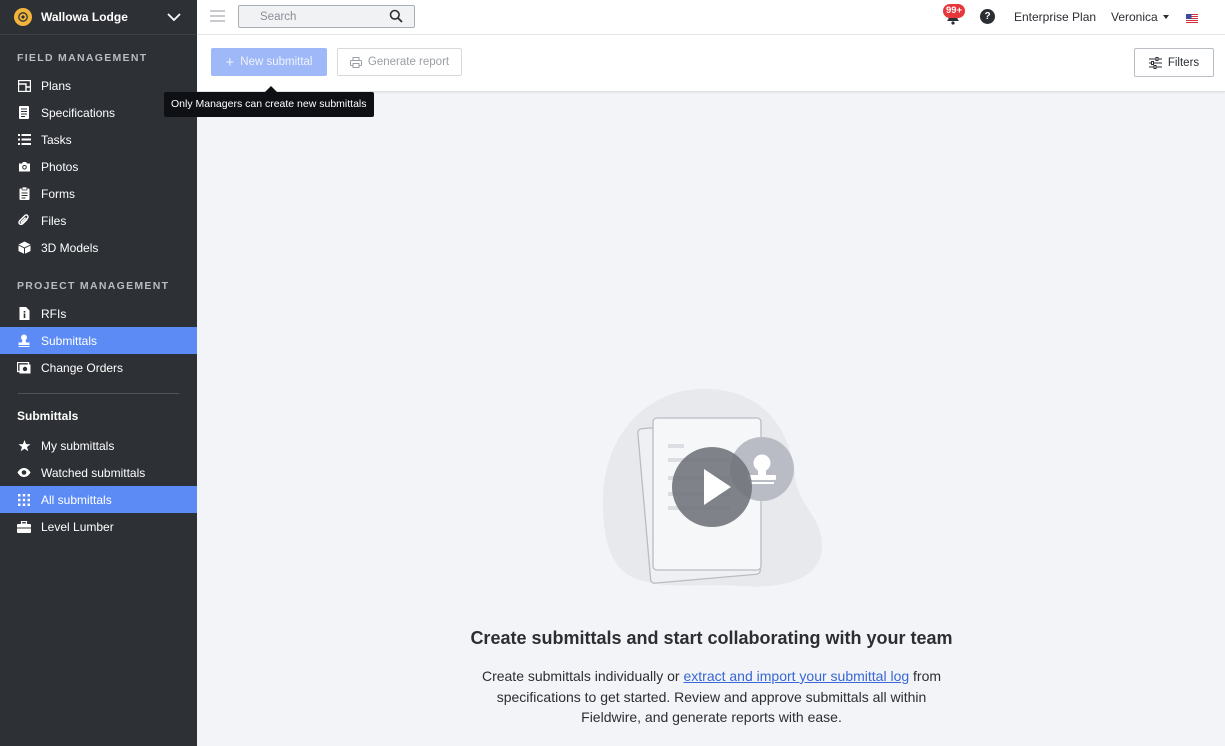 The height and width of the screenshot is (746, 1225). I want to click on plus-icon: +, so click(230, 62).